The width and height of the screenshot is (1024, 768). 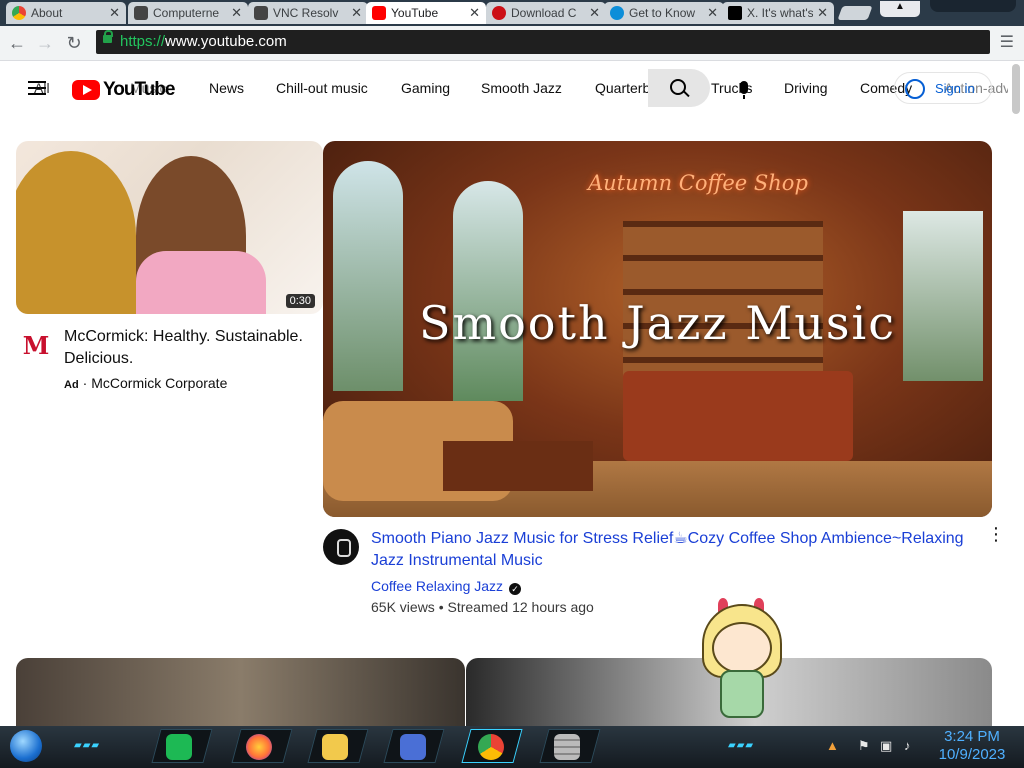 What do you see at coordinates (744, 90) in the screenshot?
I see `microphone-icon` at bounding box center [744, 90].